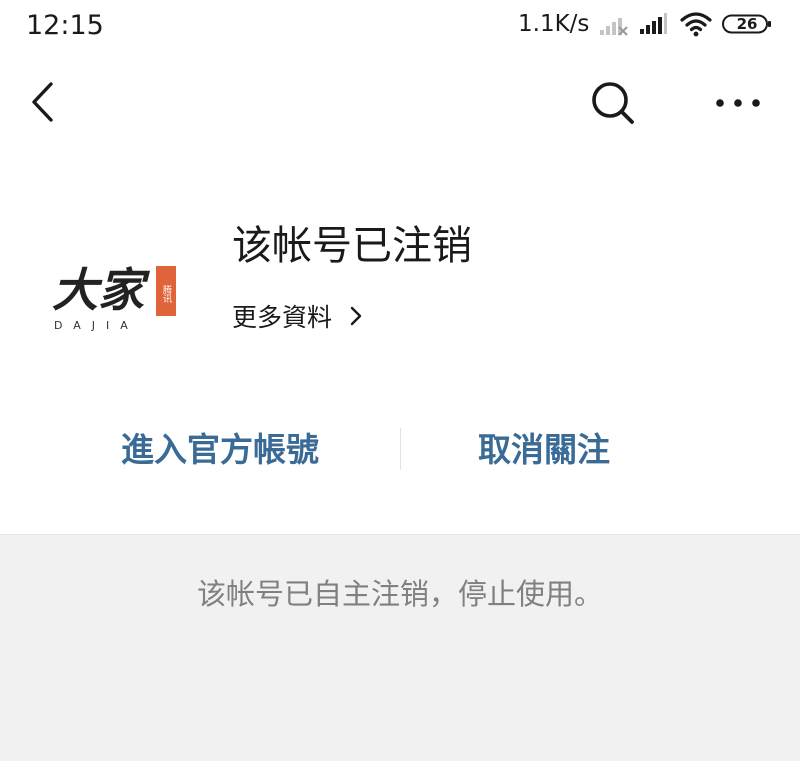 Image resolution: width=800 pixels, height=761 pixels. What do you see at coordinates (96, 325) in the screenshot?
I see `logo-subtext: DAJIA` at bounding box center [96, 325].